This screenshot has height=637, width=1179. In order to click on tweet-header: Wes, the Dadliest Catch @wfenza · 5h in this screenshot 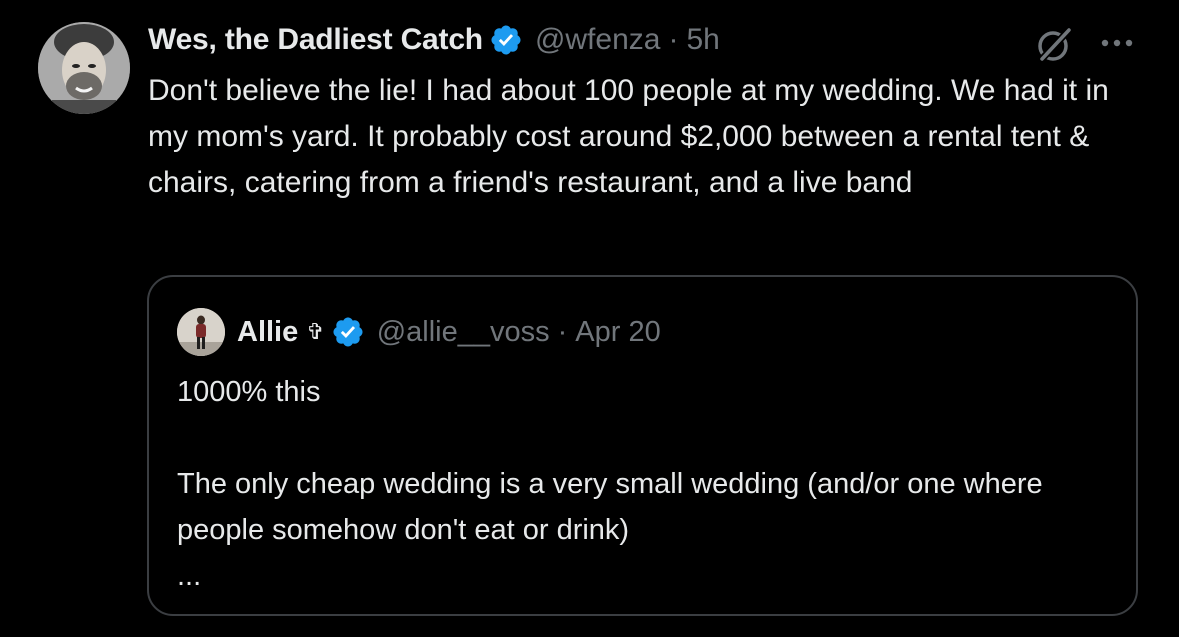, I will do `click(434, 40)`.